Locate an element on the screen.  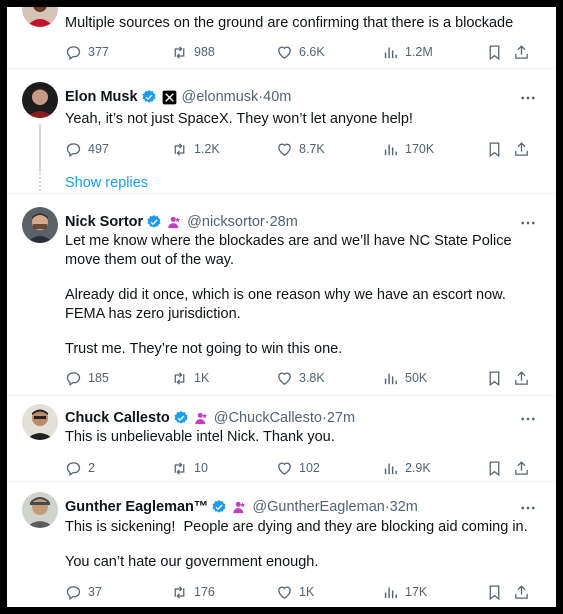
post-time: 32m is located at coordinates (404, 507).